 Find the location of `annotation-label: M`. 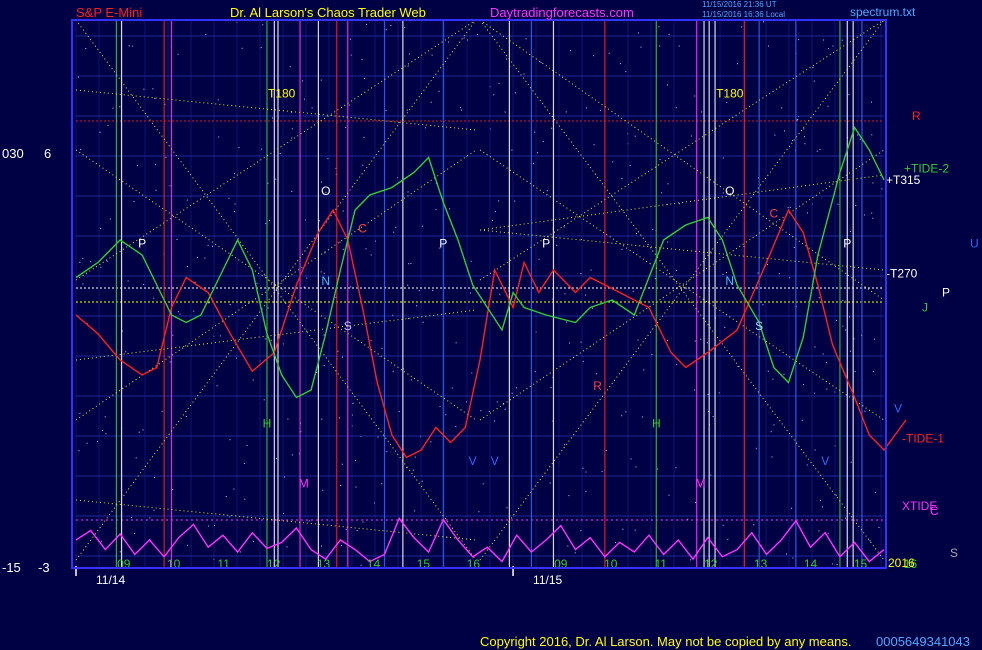

annotation-label: M is located at coordinates (304, 484).